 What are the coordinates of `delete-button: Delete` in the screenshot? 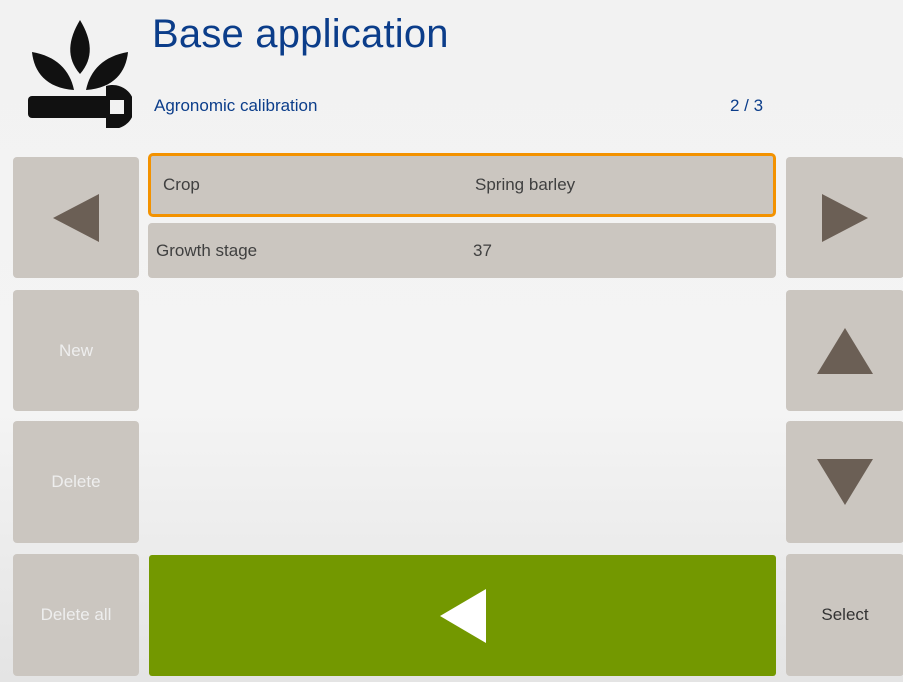 It's located at (76, 482).